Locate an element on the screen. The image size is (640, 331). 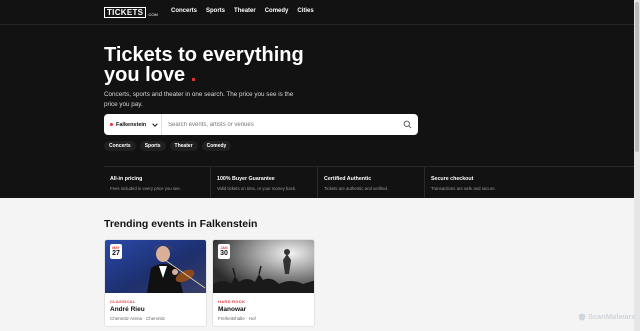
feature-desc: Transactions are safe and secure. is located at coordinates (463, 188).